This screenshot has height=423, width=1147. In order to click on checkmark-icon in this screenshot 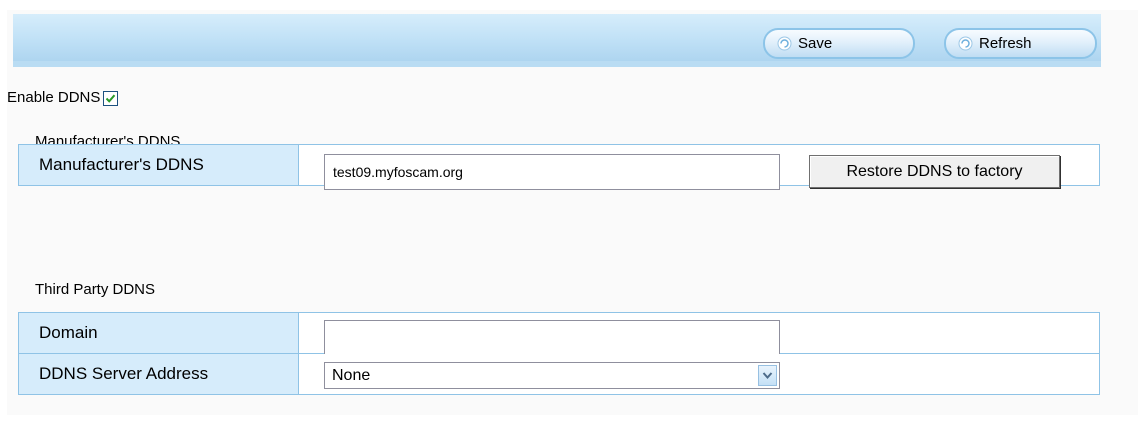, I will do `click(111, 98)`.